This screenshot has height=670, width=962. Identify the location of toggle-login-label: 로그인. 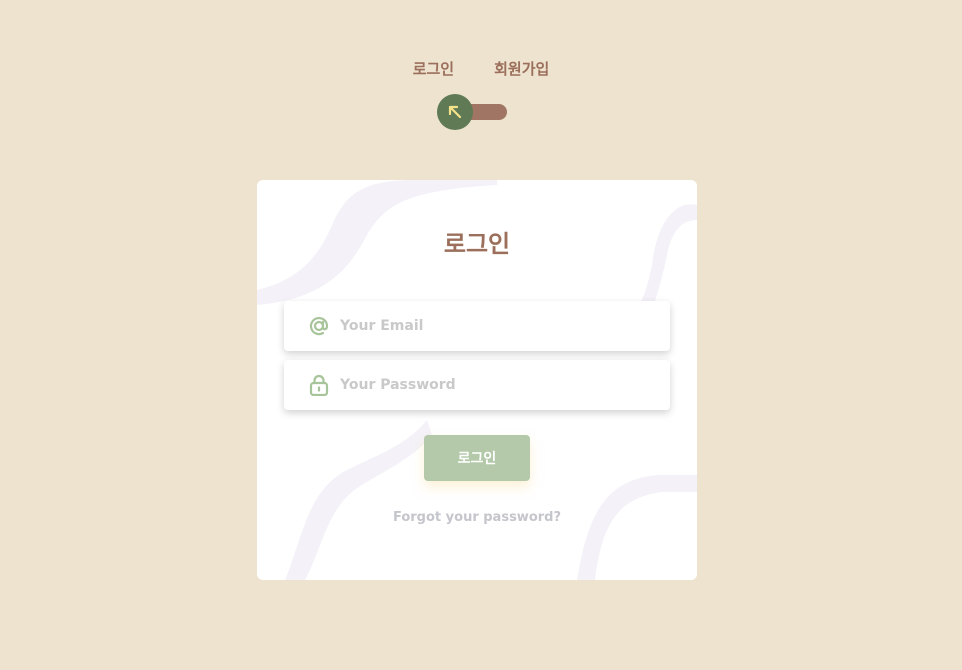
(433, 68).